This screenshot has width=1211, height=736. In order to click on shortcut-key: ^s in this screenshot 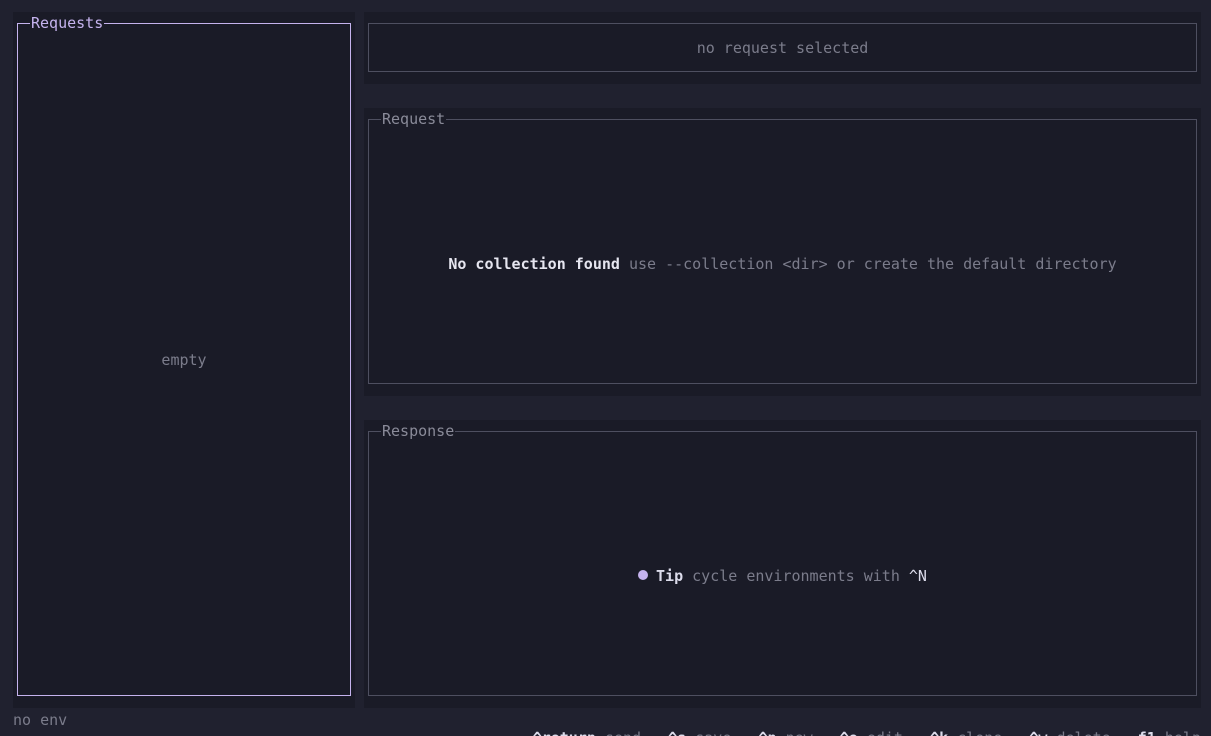, I will do `click(677, 732)`.